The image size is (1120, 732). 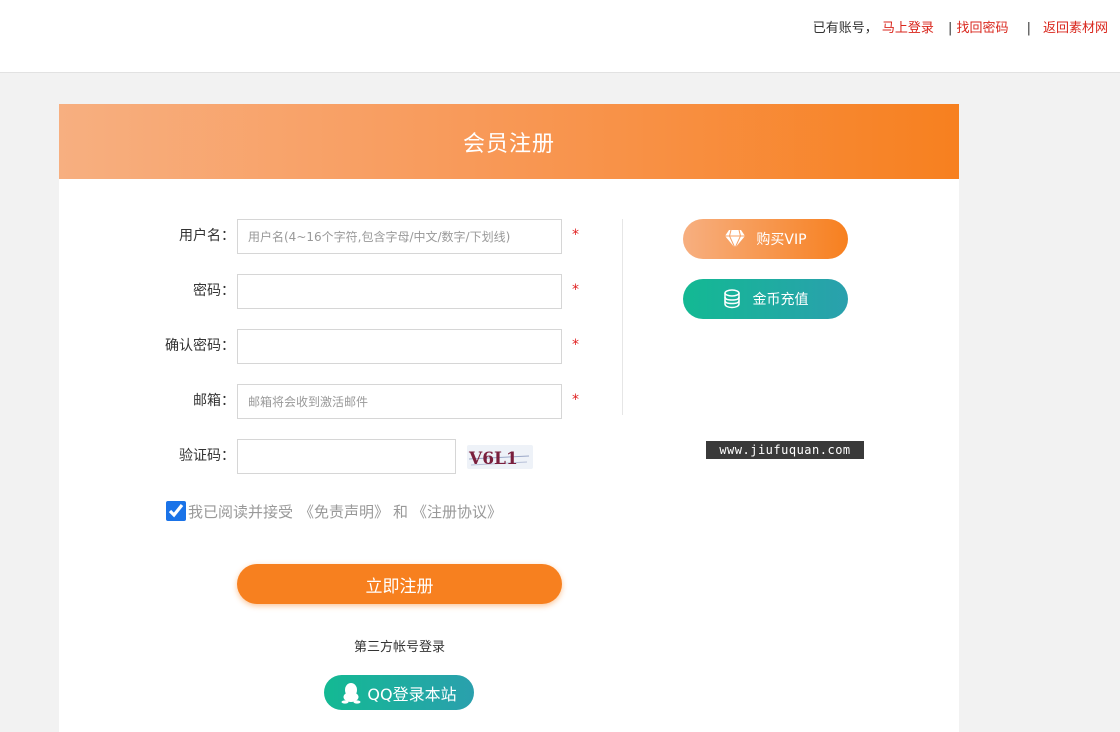 What do you see at coordinates (214, 291) in the screenshot?
I see `password-label: 密码：` at bounding box center [214, 291].